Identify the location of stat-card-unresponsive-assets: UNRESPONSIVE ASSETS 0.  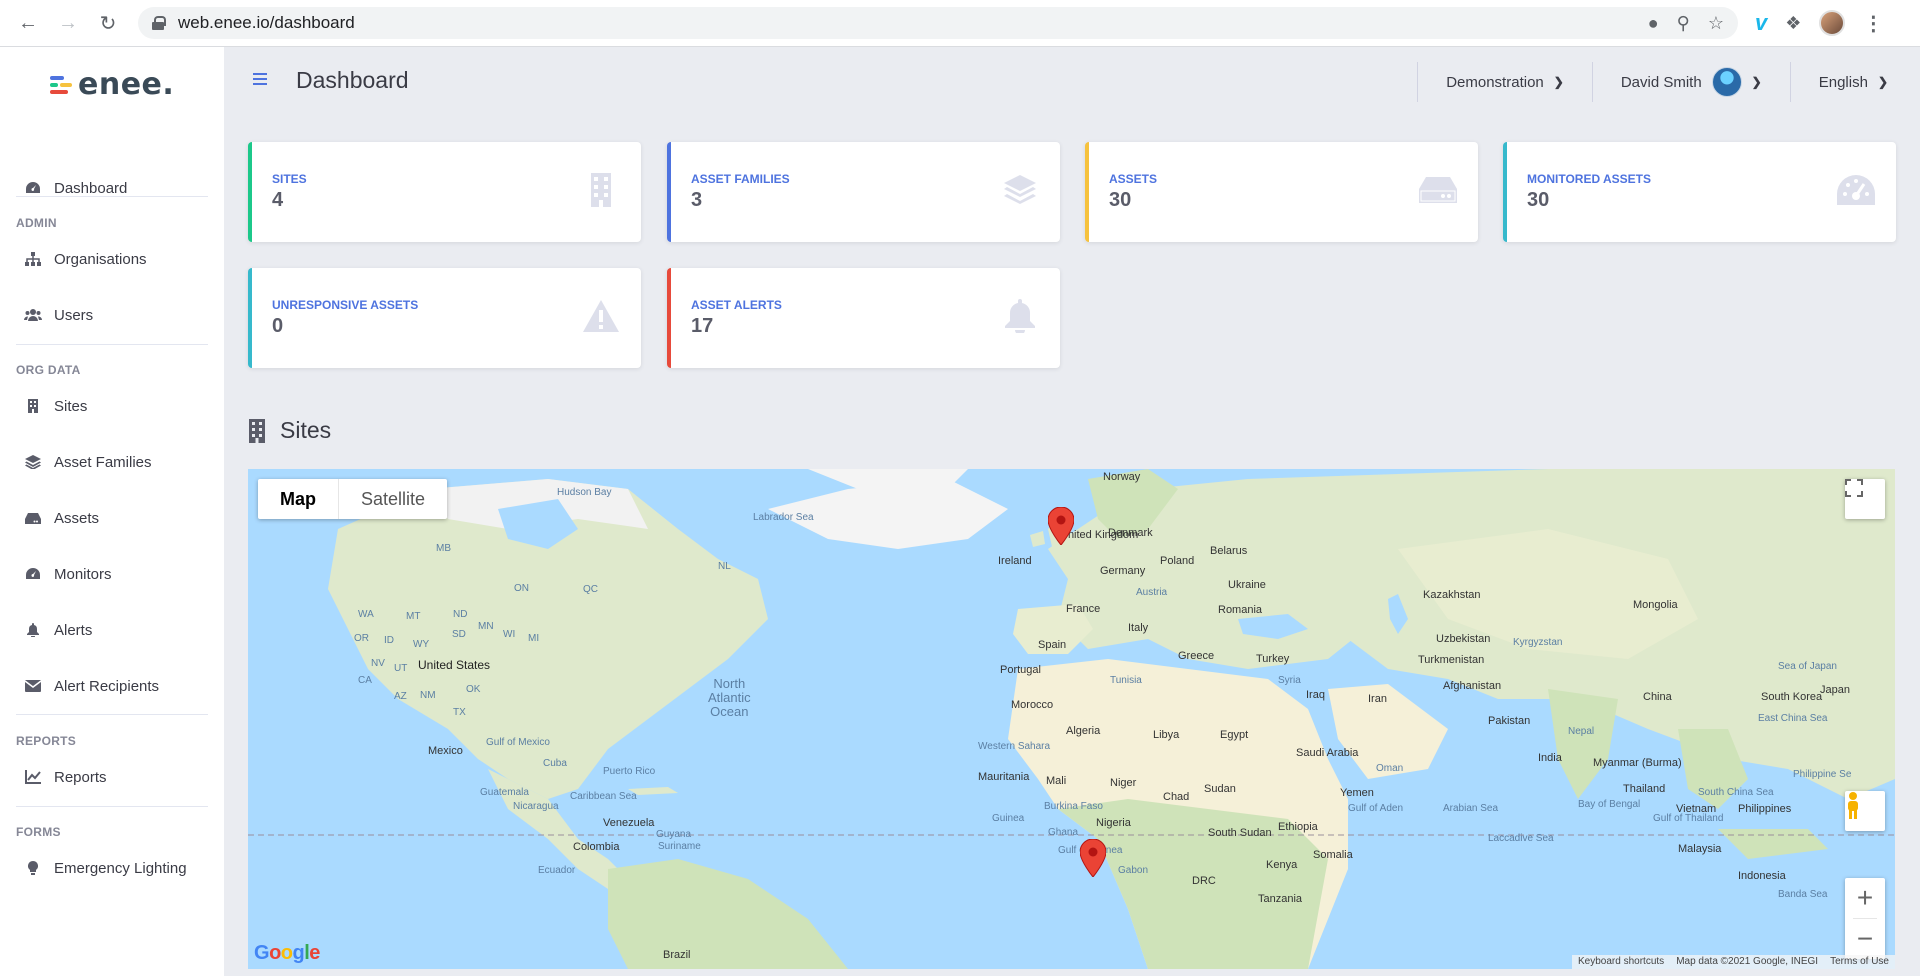
(444, 318).